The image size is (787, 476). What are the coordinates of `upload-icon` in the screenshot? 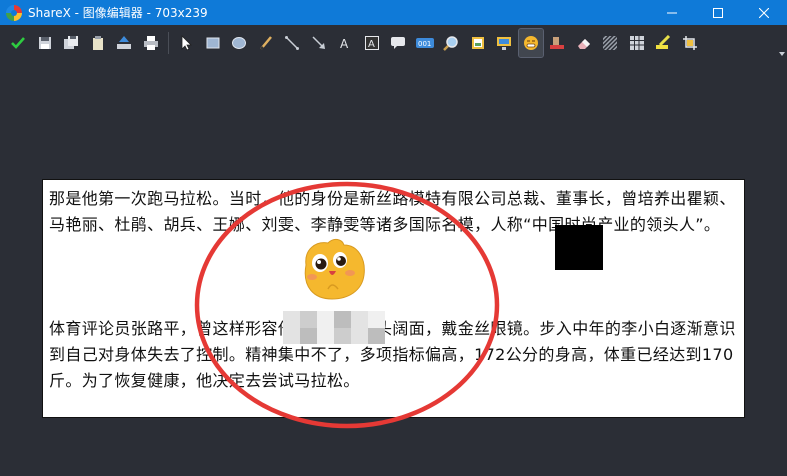 It's located at (124, 42).